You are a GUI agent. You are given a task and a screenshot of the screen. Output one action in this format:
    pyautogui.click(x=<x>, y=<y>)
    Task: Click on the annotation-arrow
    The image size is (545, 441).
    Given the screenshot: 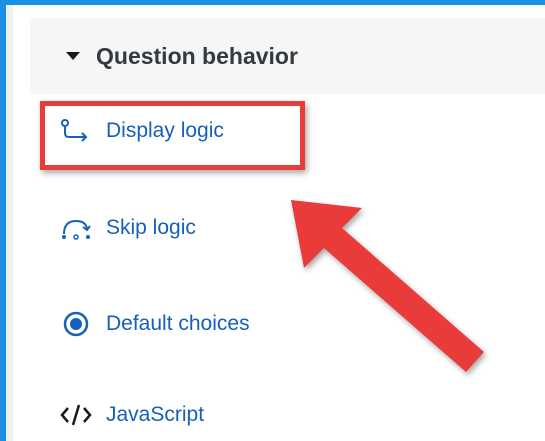 What is the action you would take?
    pyautogui.click(x=387, y=286)
    